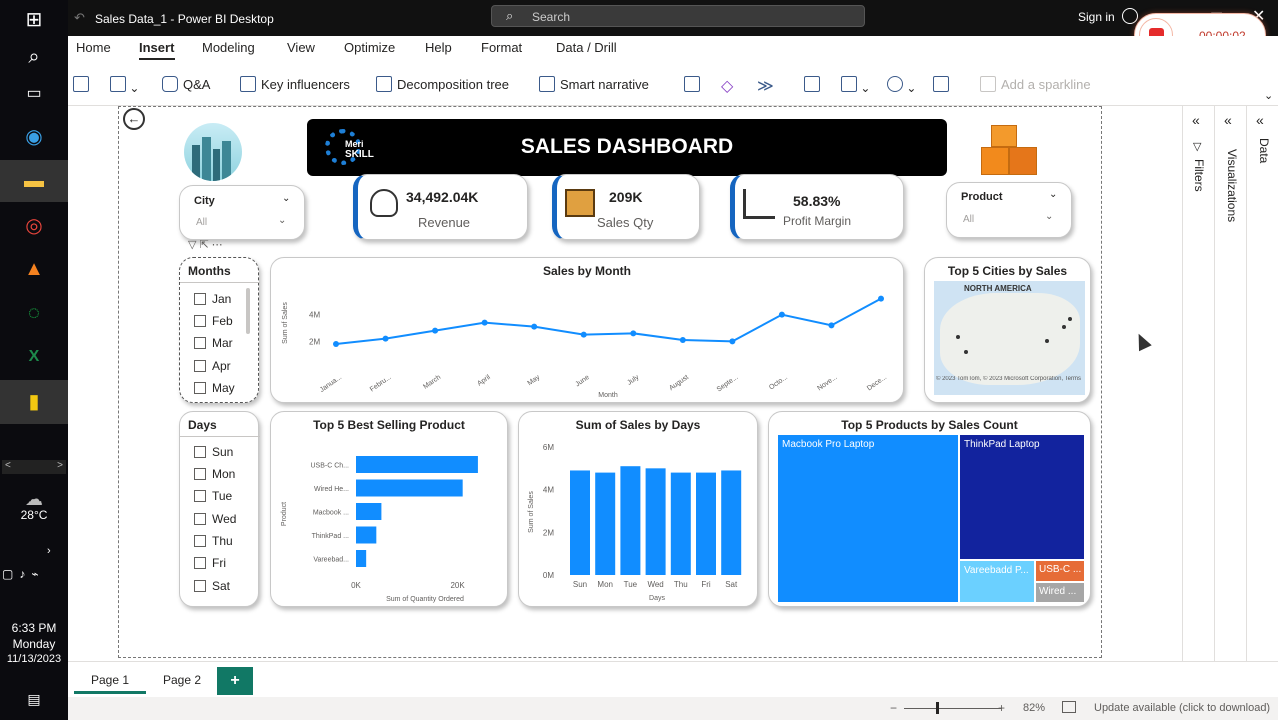 This screenshot has height=720, width=1278. What do you see at coordinates (186, 84) in the screenshot?
I see `qa-button: Q&A` at bounding box center [186, 84].